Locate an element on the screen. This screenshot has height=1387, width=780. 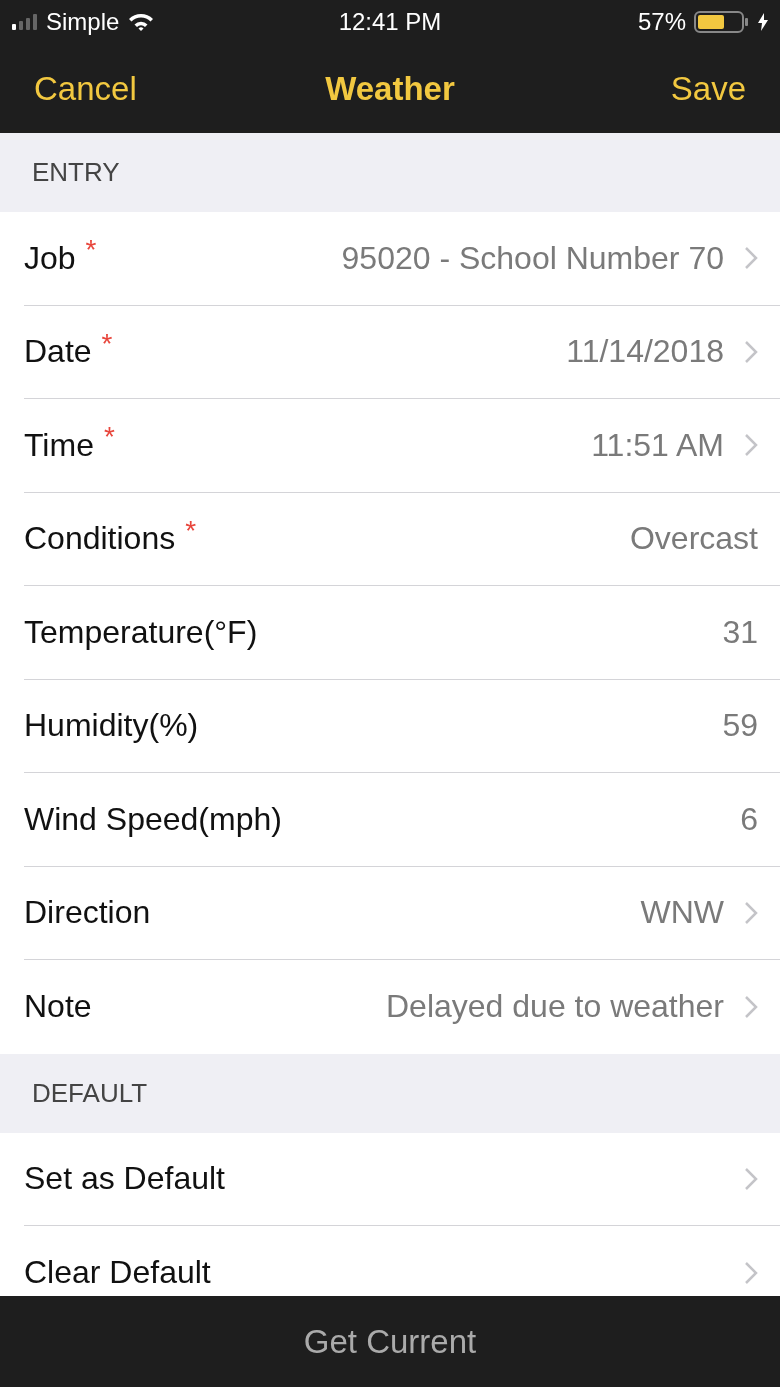
battery-icon is located at coordinates (722, 22).